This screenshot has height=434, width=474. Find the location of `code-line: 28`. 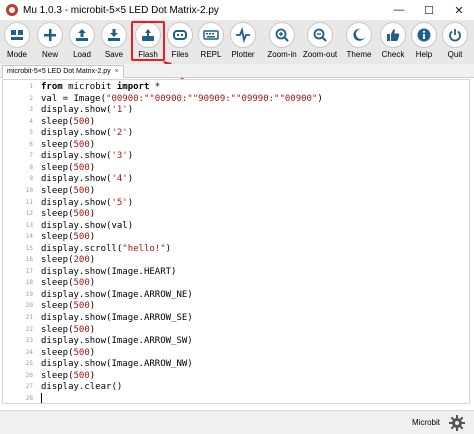

code-line: 28 is located at coordinates (236, 398).